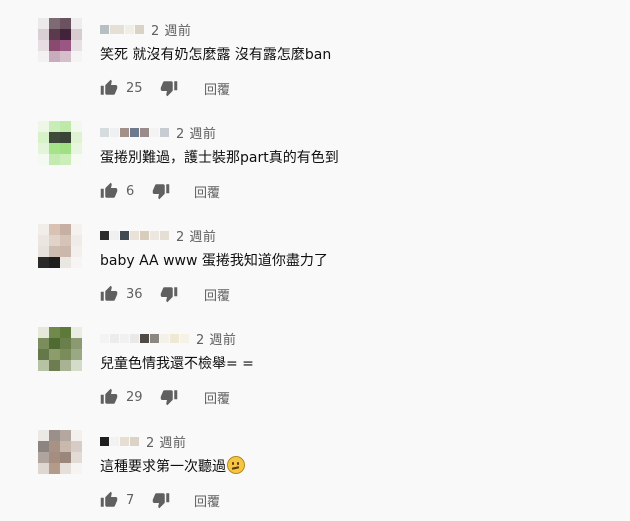 The image size is (630, 521). What do you see at coordinates (134, 294) in the screenshot?
I see `like-count: 36` at bounding box center [134, 294].